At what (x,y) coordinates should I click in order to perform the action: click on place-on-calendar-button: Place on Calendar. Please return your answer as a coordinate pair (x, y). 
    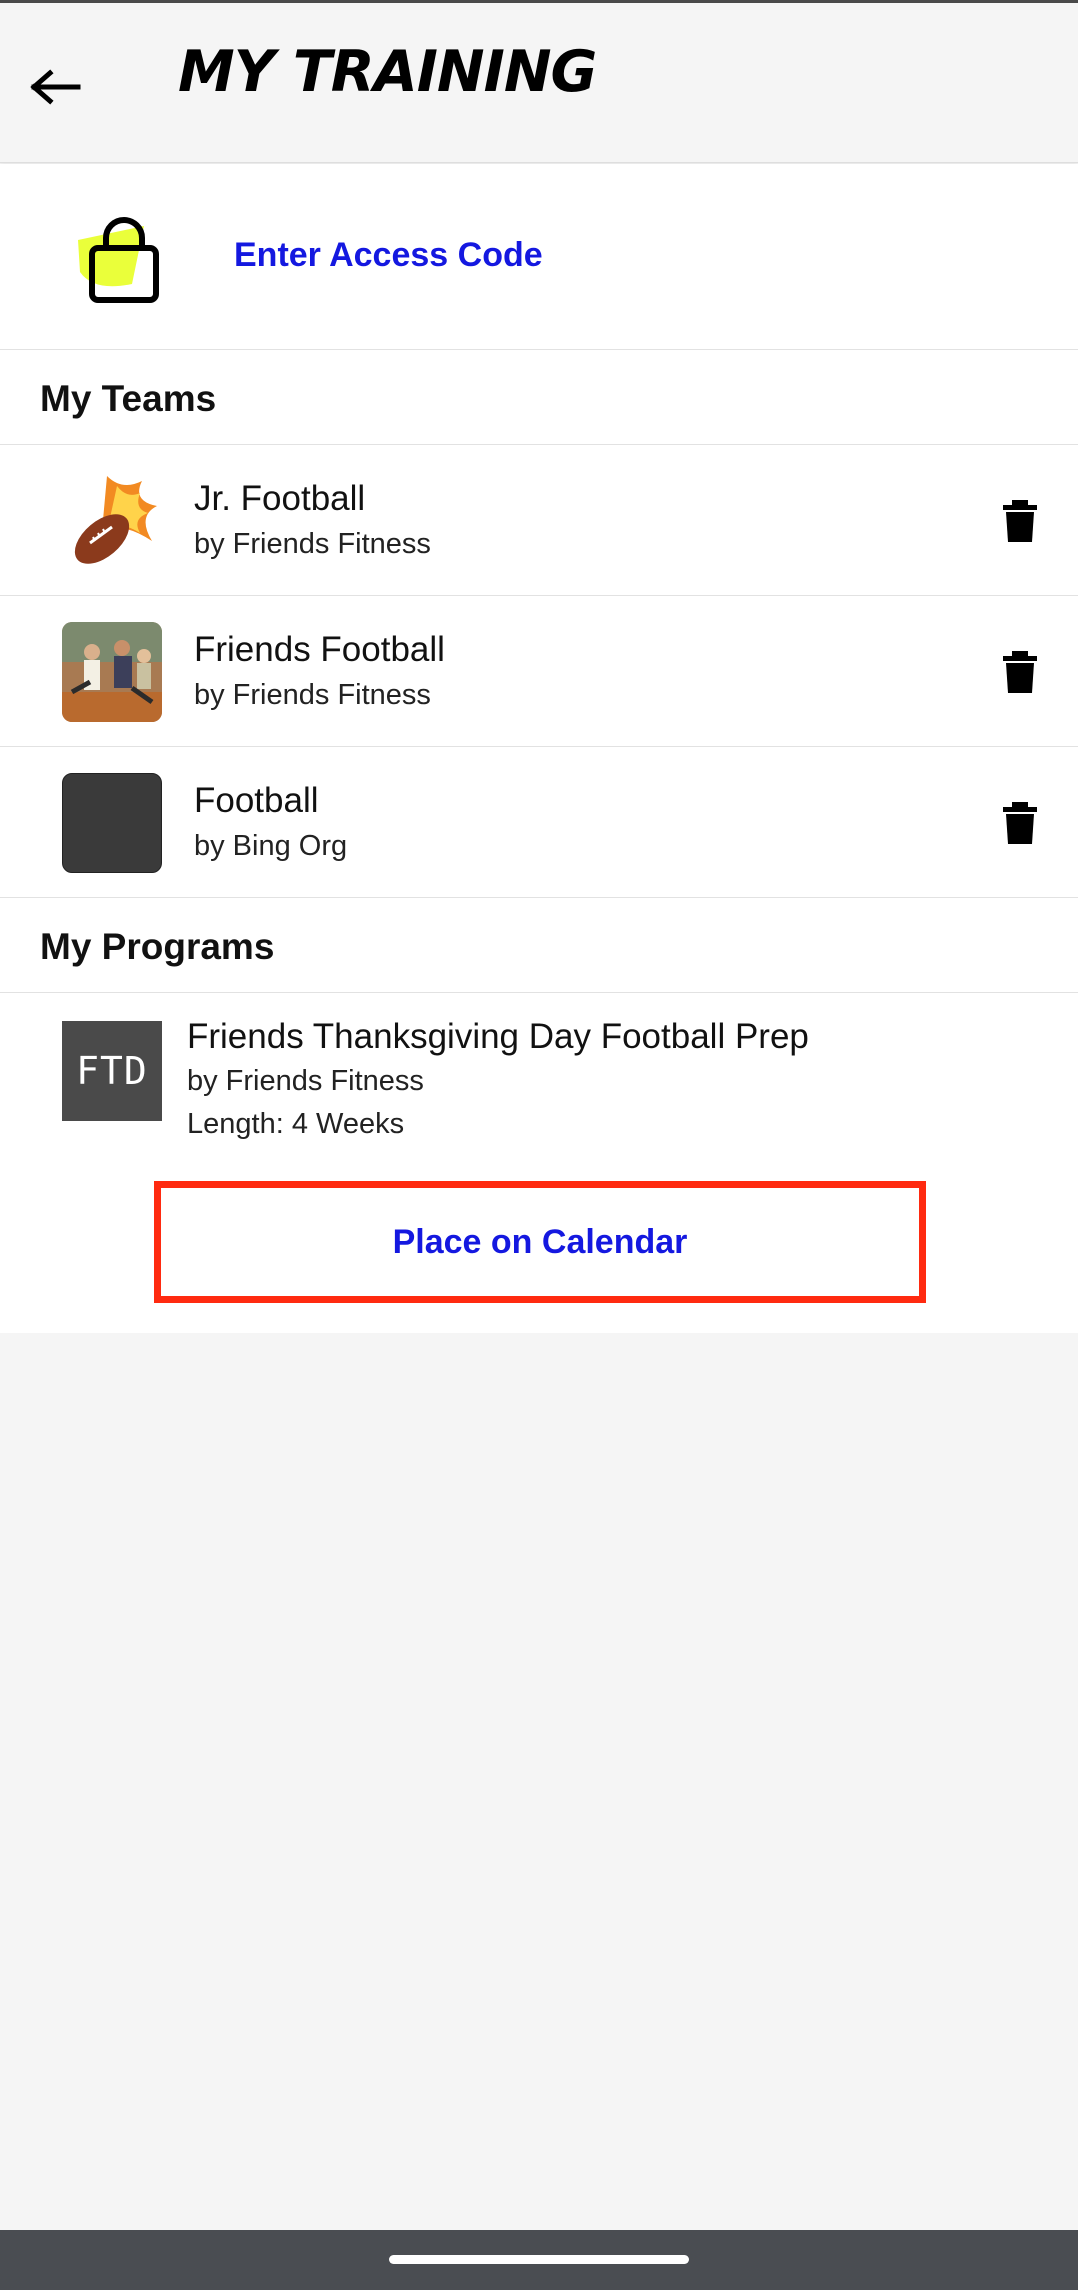
    Looking at the image, I should click on (540, 1242).